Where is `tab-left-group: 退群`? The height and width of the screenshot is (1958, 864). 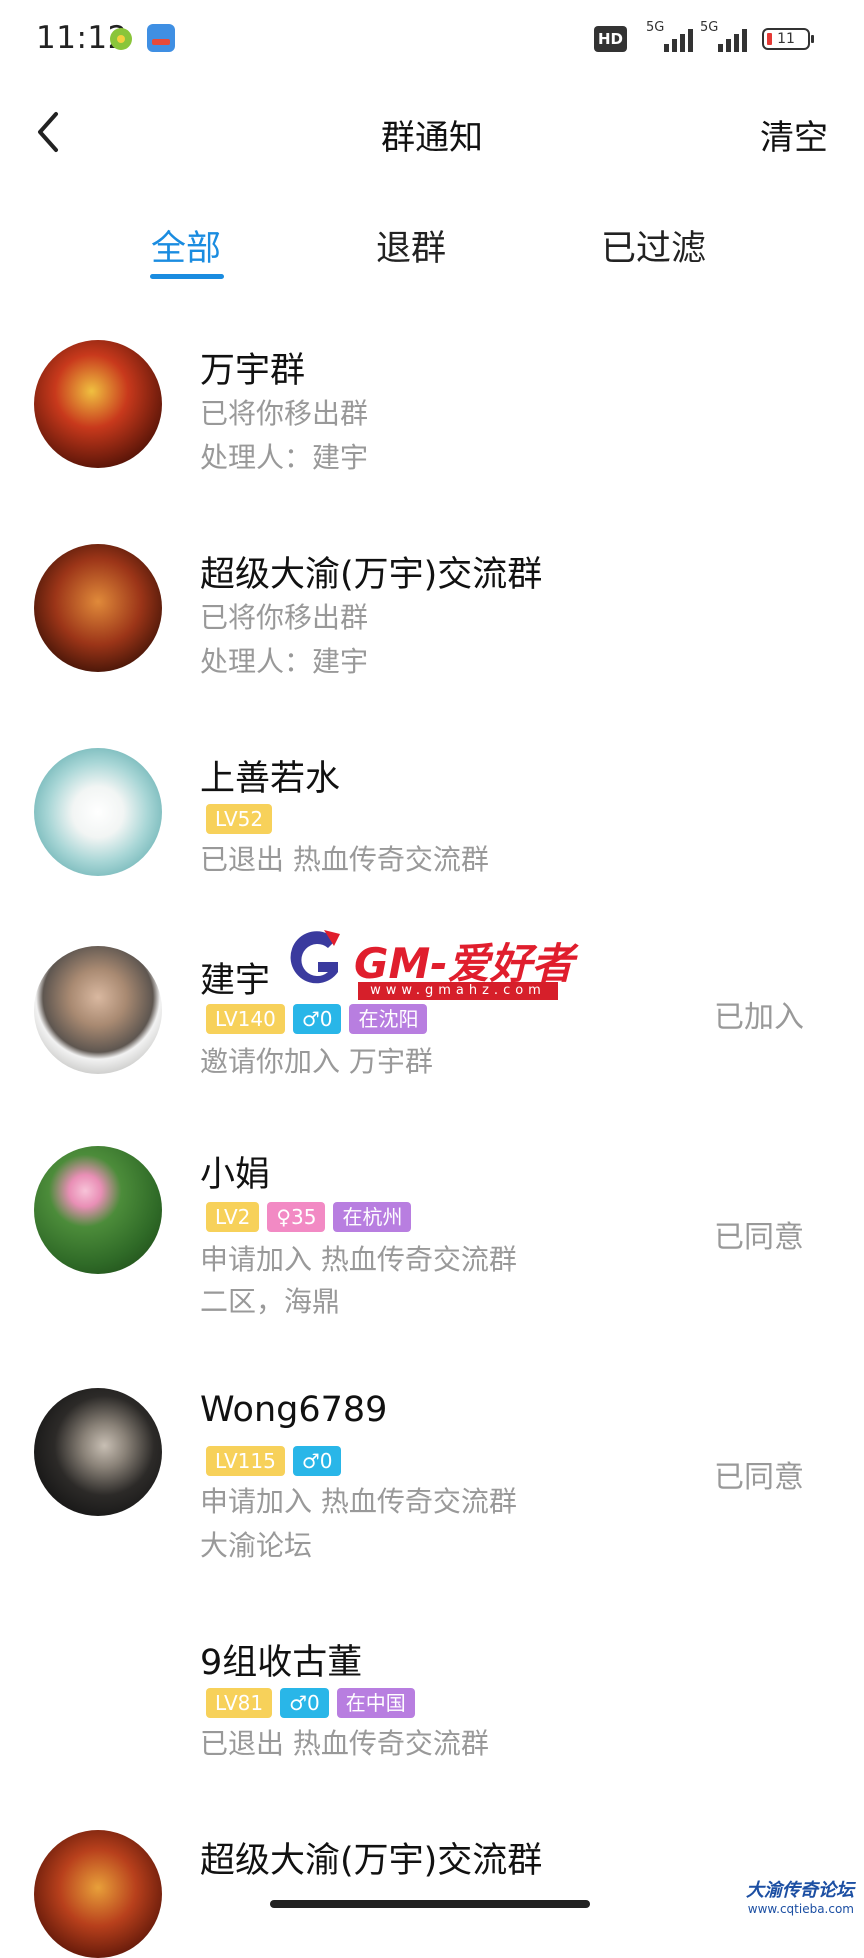 tab-left-group: 退群 is located at coordinates (411, 245).